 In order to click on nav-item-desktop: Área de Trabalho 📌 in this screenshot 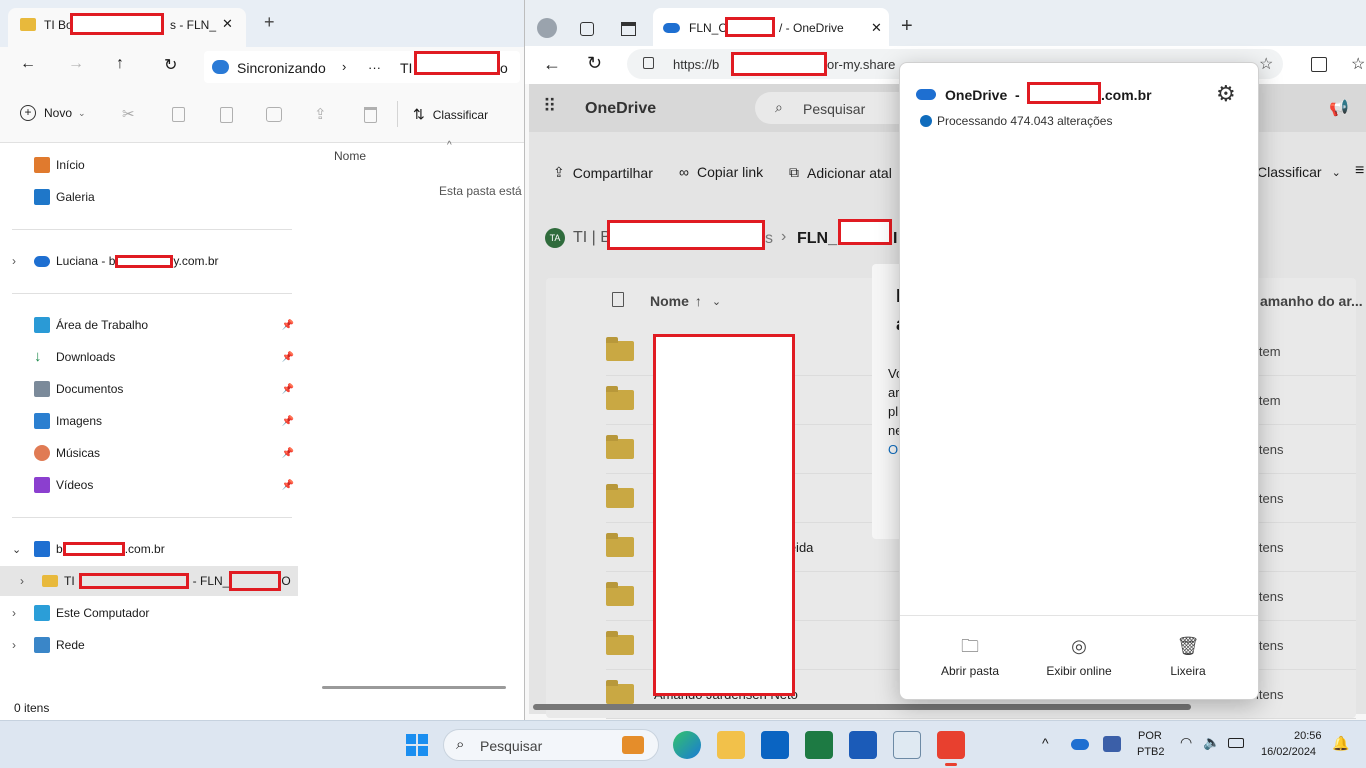, I will do `click(150, 325)`.